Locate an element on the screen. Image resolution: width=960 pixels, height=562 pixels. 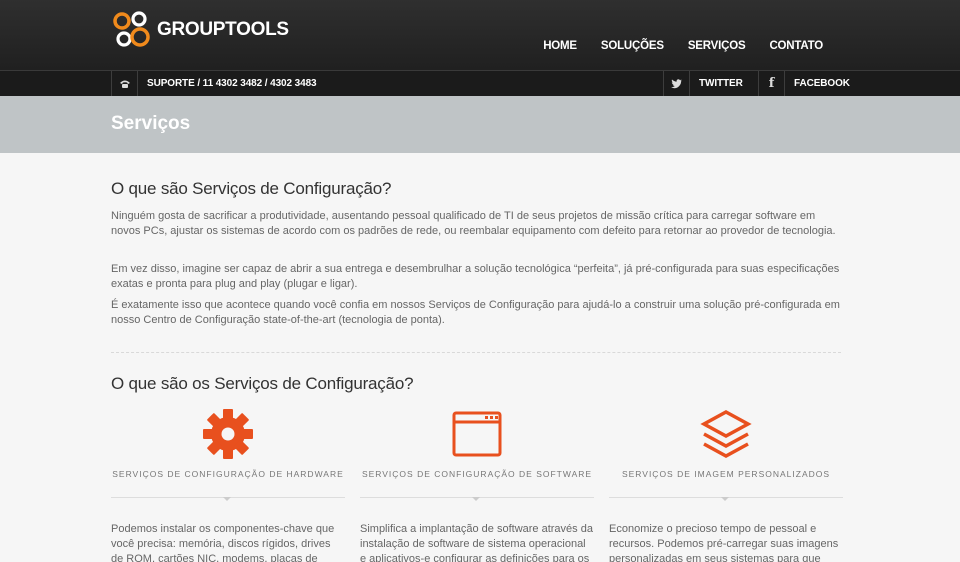
brand-name: GROUPTOOLS is located at coordinates (223, 29).